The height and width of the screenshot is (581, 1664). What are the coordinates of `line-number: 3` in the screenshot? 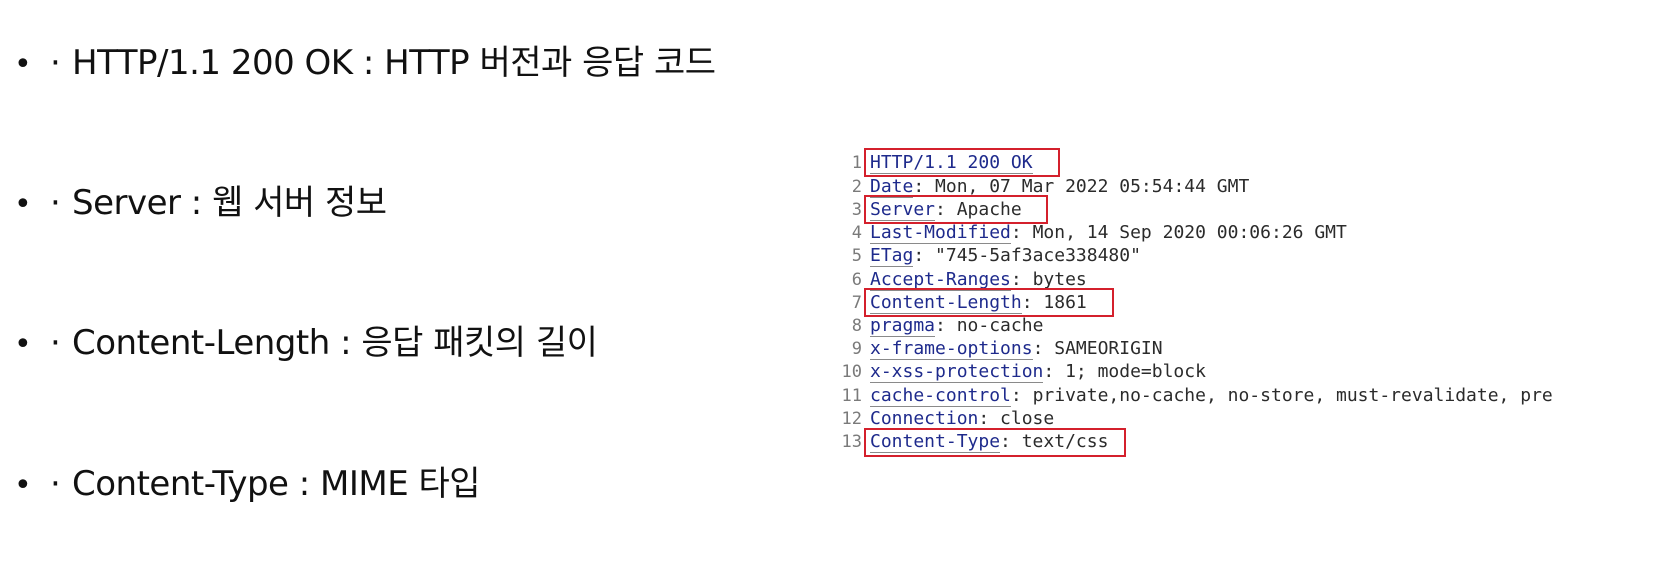 It's located at (856, 210).